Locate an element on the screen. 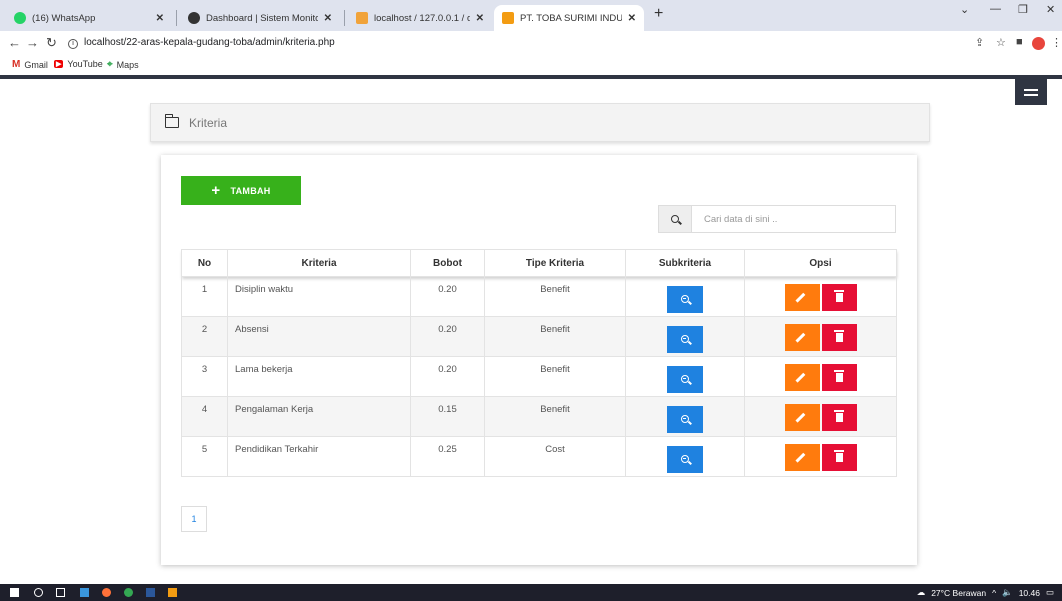 The width and height of the screenshot is (1062, 601). tab-whatsapp: (16) WhatsApp ✕ is located at coordinates (89, 18).